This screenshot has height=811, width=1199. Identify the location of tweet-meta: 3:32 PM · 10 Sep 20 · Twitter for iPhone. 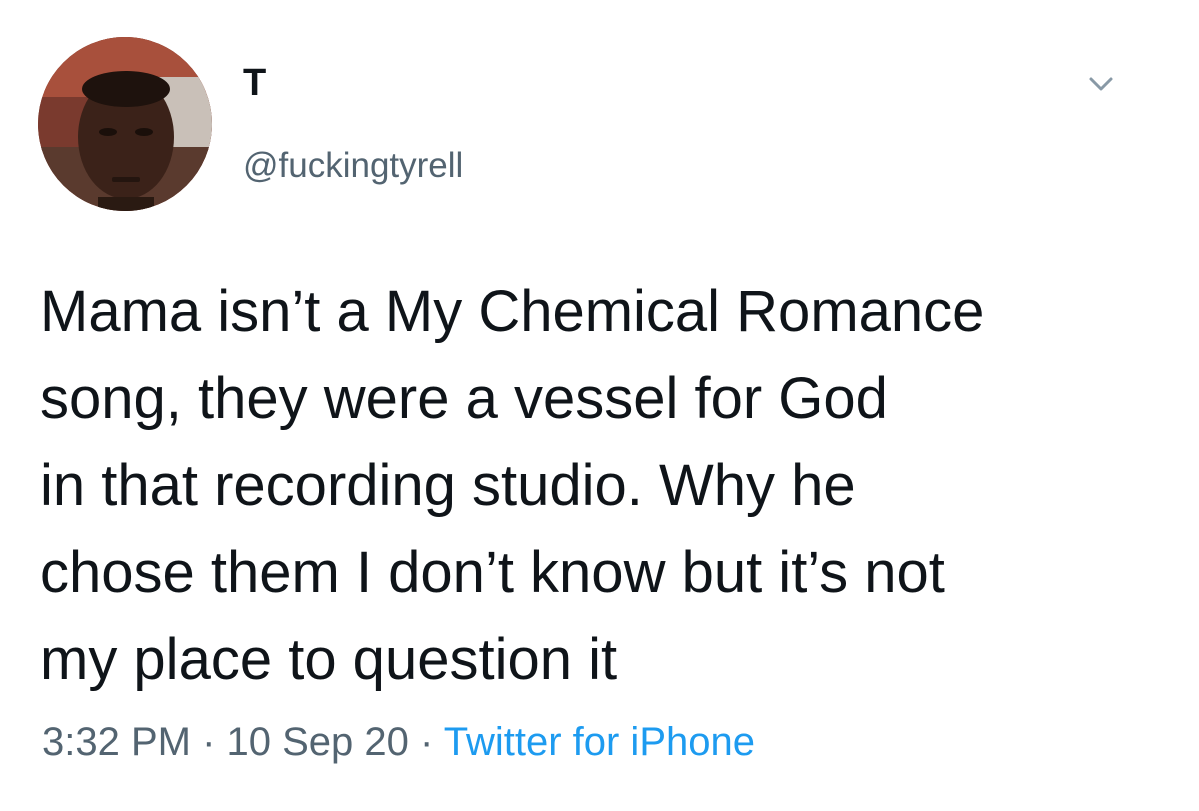
(398, 742).